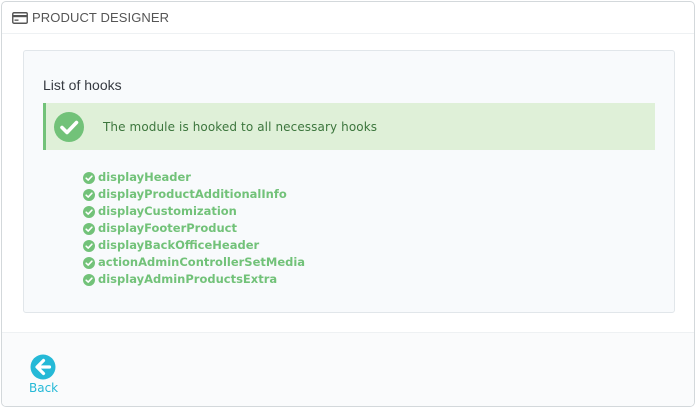 This screenshot has height=408, width=696. Describe the element at coordinates (101, 17) in the screenshot. I see `panel-title: PRODUCT DESIGNER` at that location.